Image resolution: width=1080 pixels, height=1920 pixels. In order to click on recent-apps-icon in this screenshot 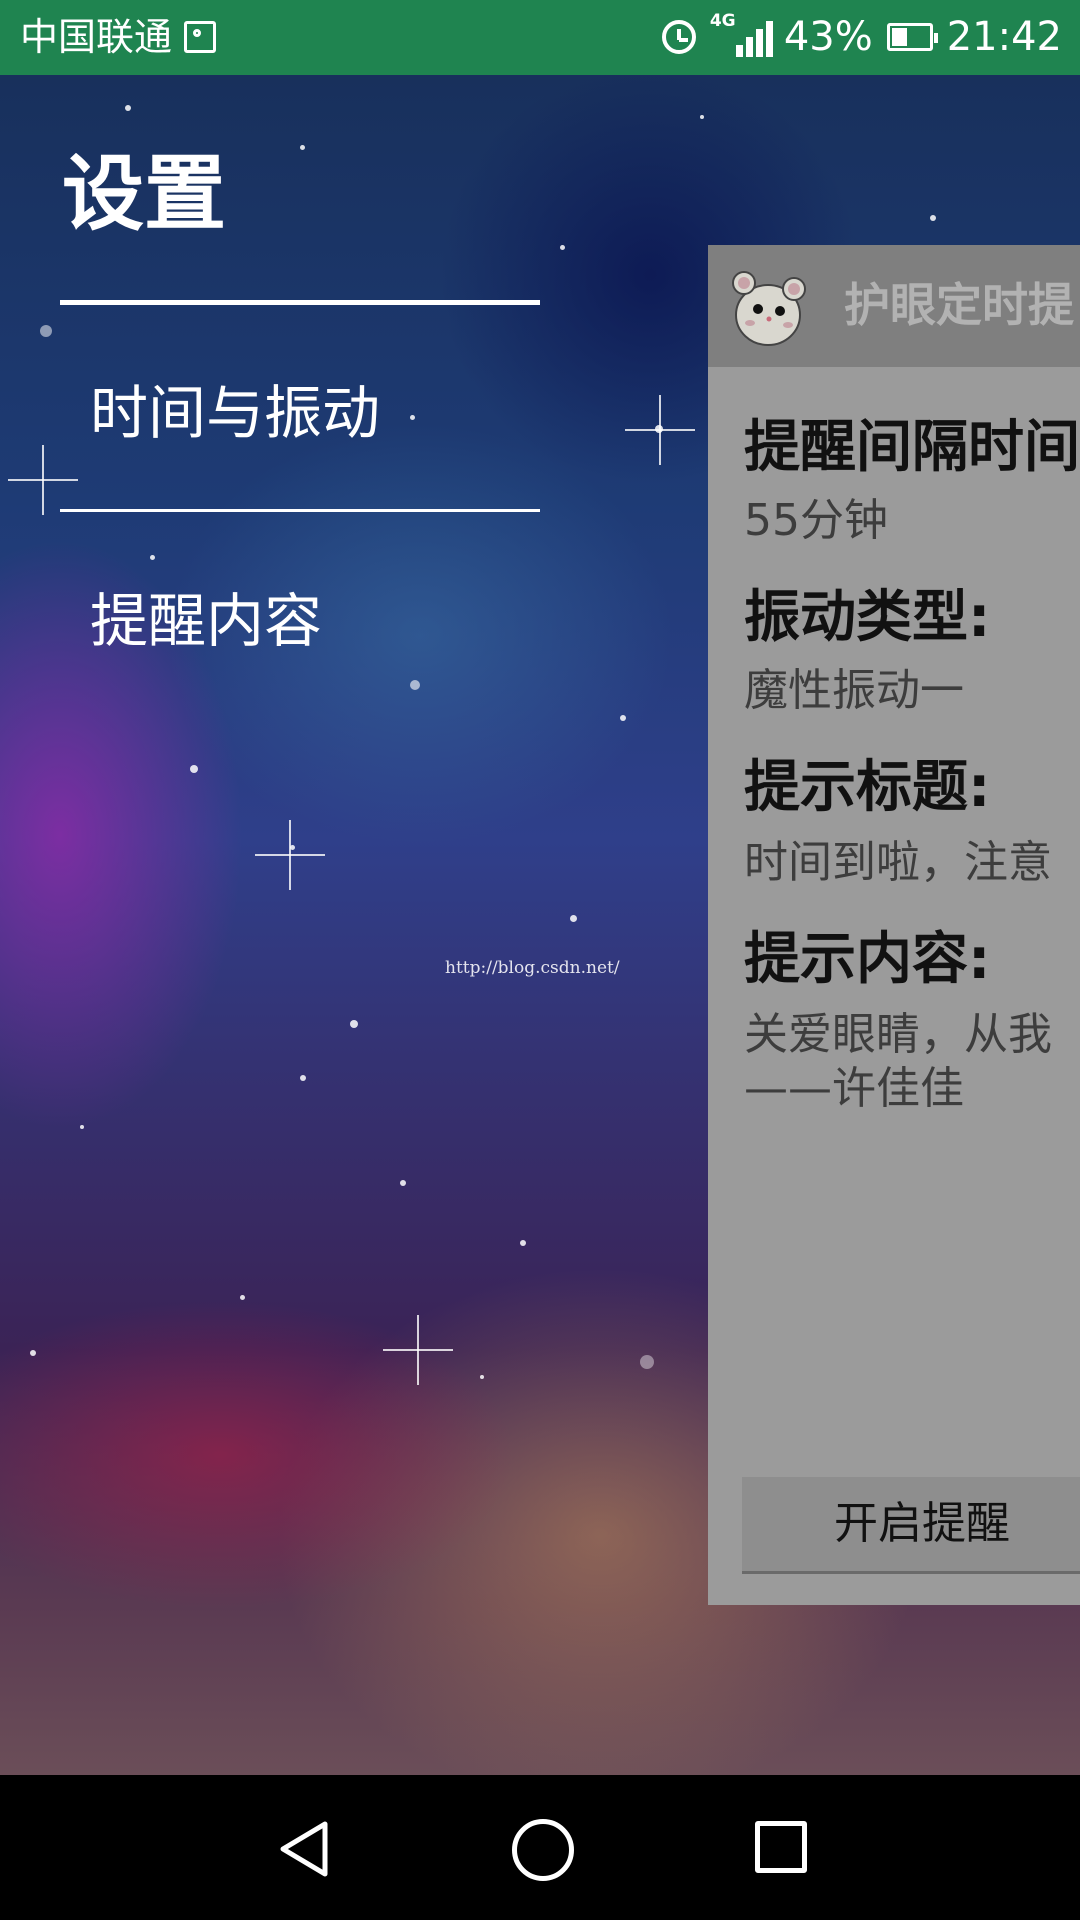, I will do `click(781, 1847)`.